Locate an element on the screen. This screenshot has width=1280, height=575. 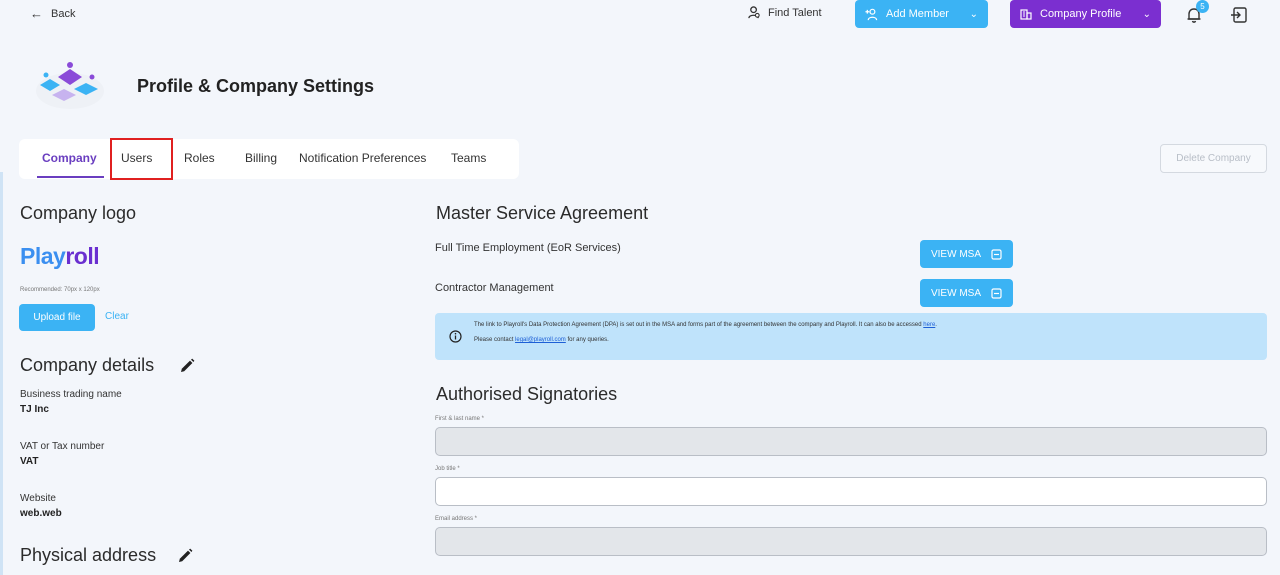
header-illustration is located at coordinates (70, 85).